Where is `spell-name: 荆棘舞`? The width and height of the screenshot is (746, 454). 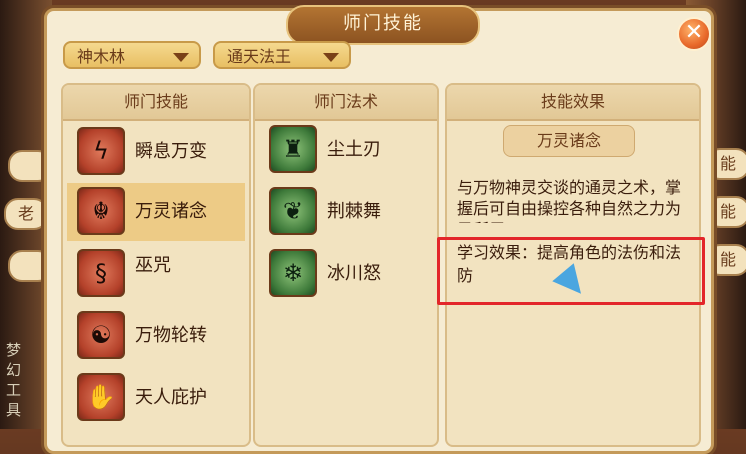 spell-name: 荆棘舞 is located at coordinates (354, 211).